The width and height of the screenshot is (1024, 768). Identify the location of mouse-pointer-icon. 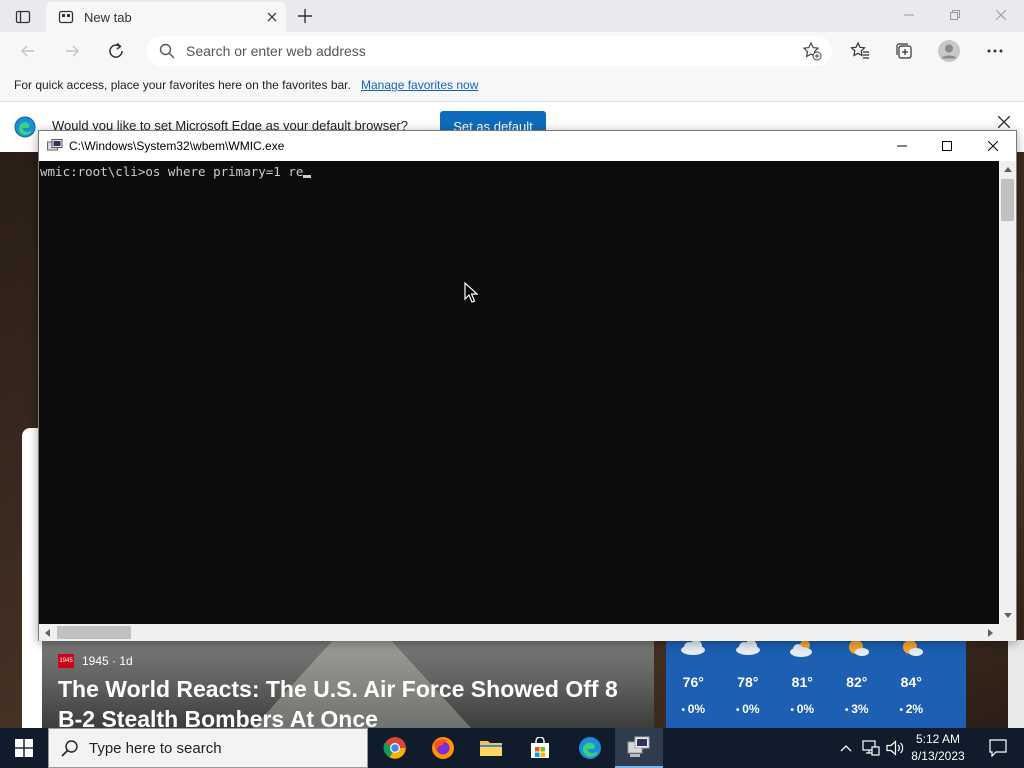
(471, 292).